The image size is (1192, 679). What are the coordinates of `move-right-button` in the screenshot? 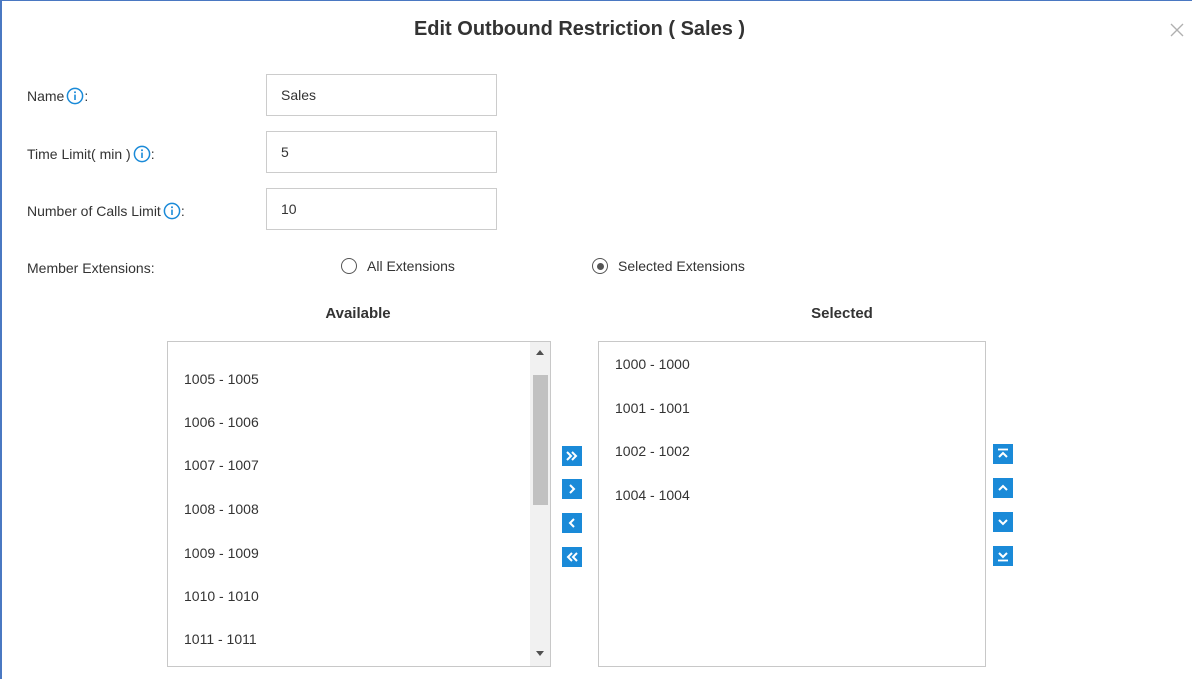 It's located at (572, 489).